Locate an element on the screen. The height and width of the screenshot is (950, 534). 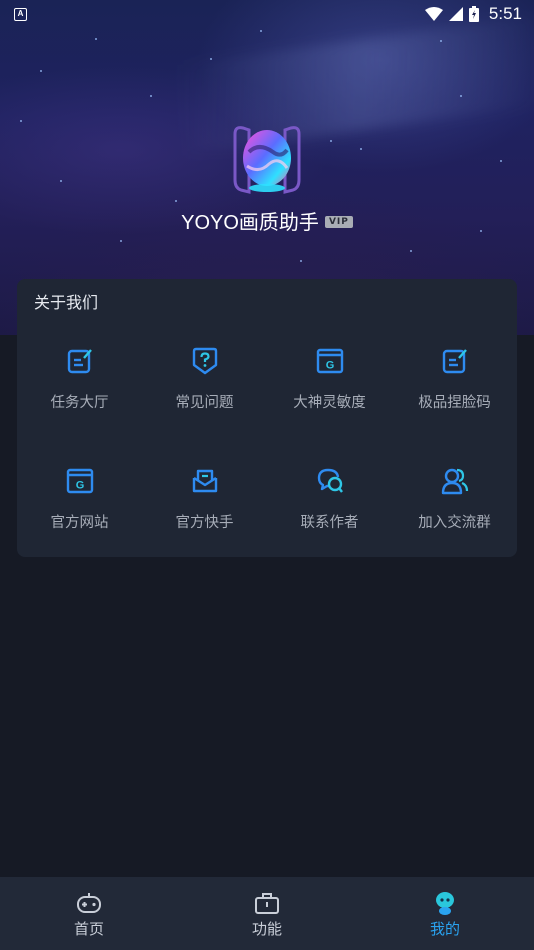
grid-item-sensitivity: G 大神灵敏度 is located at coordinates (329, 392).